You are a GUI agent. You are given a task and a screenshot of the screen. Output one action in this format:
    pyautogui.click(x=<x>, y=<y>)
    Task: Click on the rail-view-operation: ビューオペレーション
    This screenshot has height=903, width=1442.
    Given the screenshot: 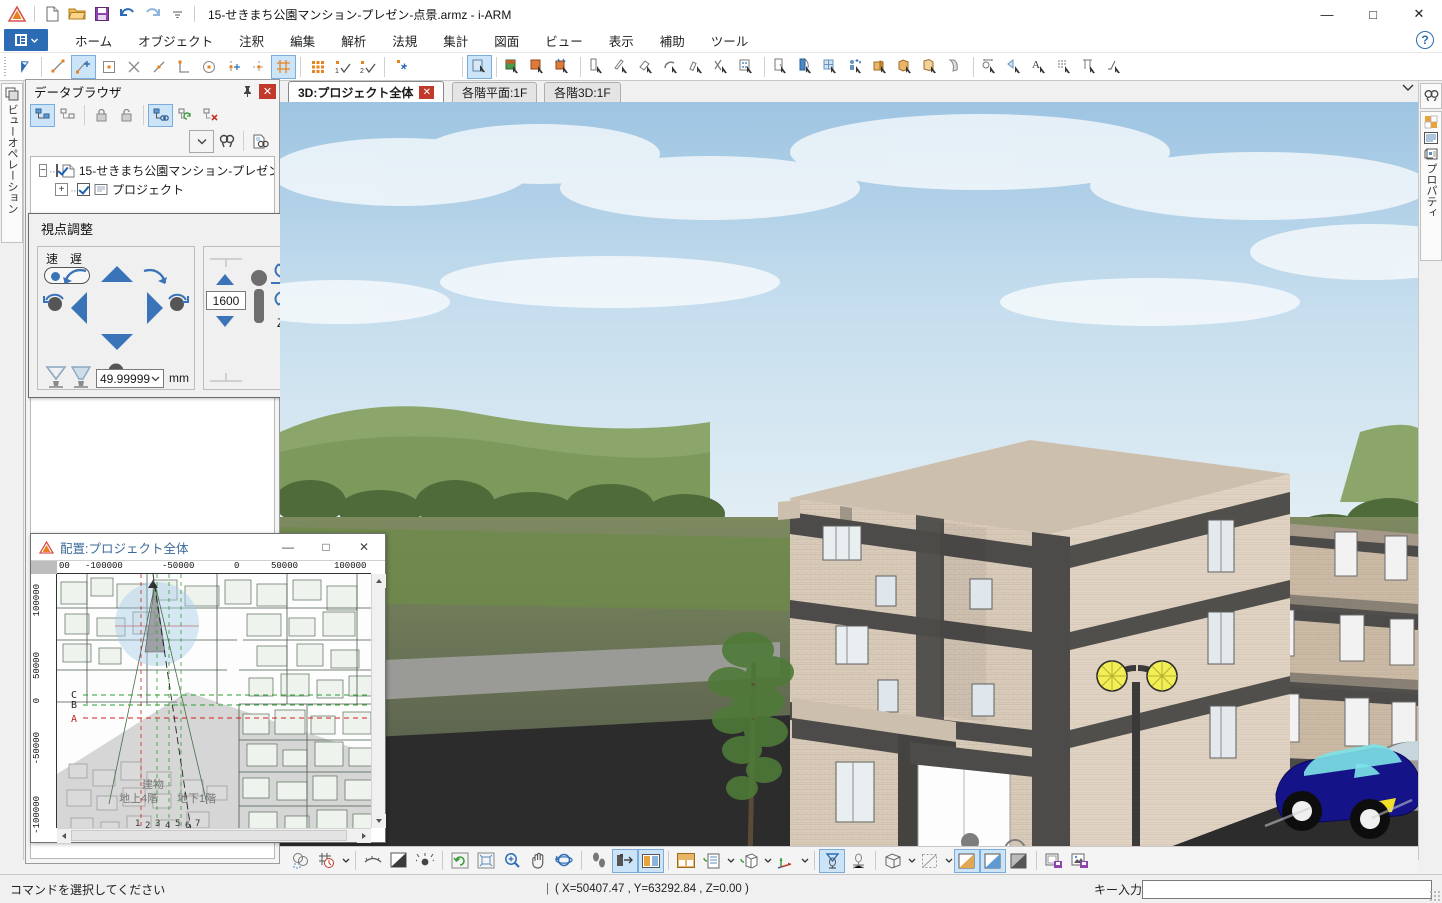 What is the action you would take?
    pyautogui.click(x=12, y=163)
    